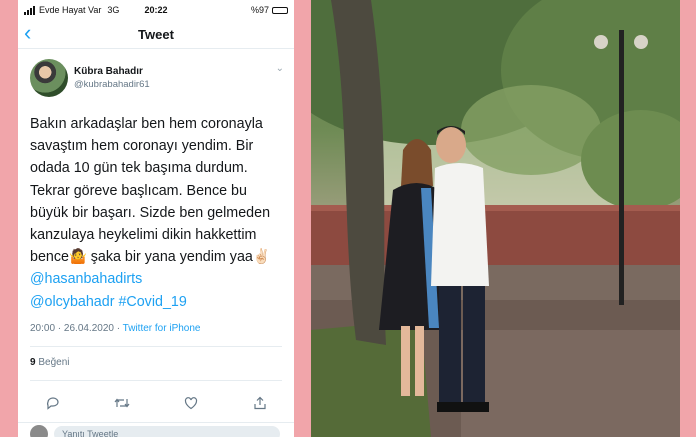  Describe the element at coordinates (259, 10) in the screenshot. I see `battery-percent: %97` at that location.